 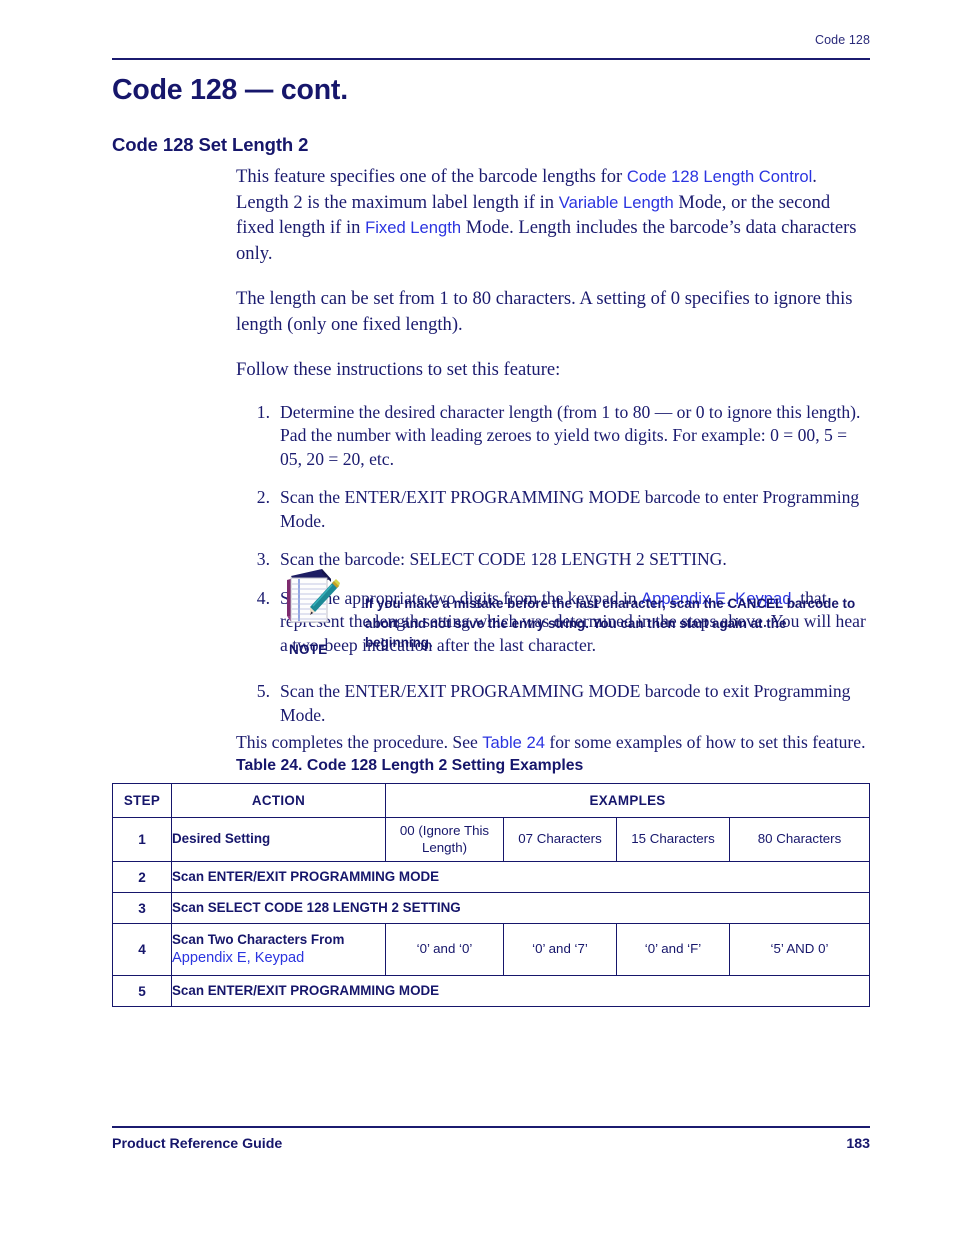 What do you see at coordinates (858, 1144) in the screenshot?
I see `page-number: 183` at bounding box center [858, 1144].